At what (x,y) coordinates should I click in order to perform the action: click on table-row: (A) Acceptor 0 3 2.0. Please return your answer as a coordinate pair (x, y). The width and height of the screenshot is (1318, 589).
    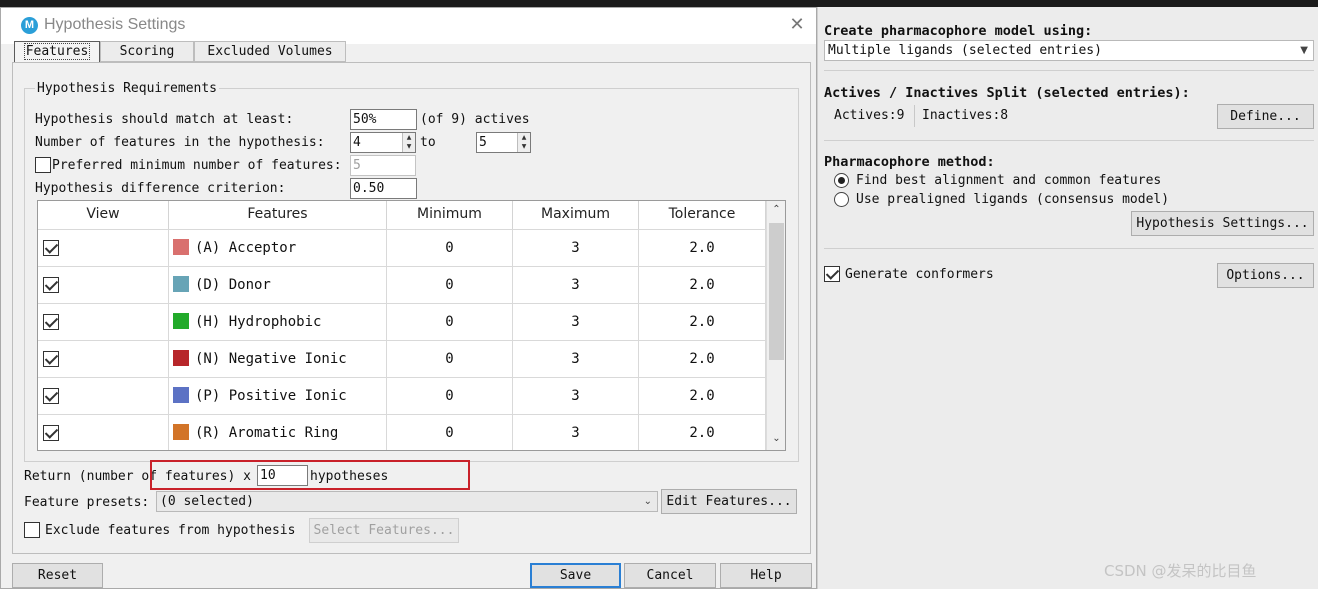
    Looking at the image, I should click on (402, 247).